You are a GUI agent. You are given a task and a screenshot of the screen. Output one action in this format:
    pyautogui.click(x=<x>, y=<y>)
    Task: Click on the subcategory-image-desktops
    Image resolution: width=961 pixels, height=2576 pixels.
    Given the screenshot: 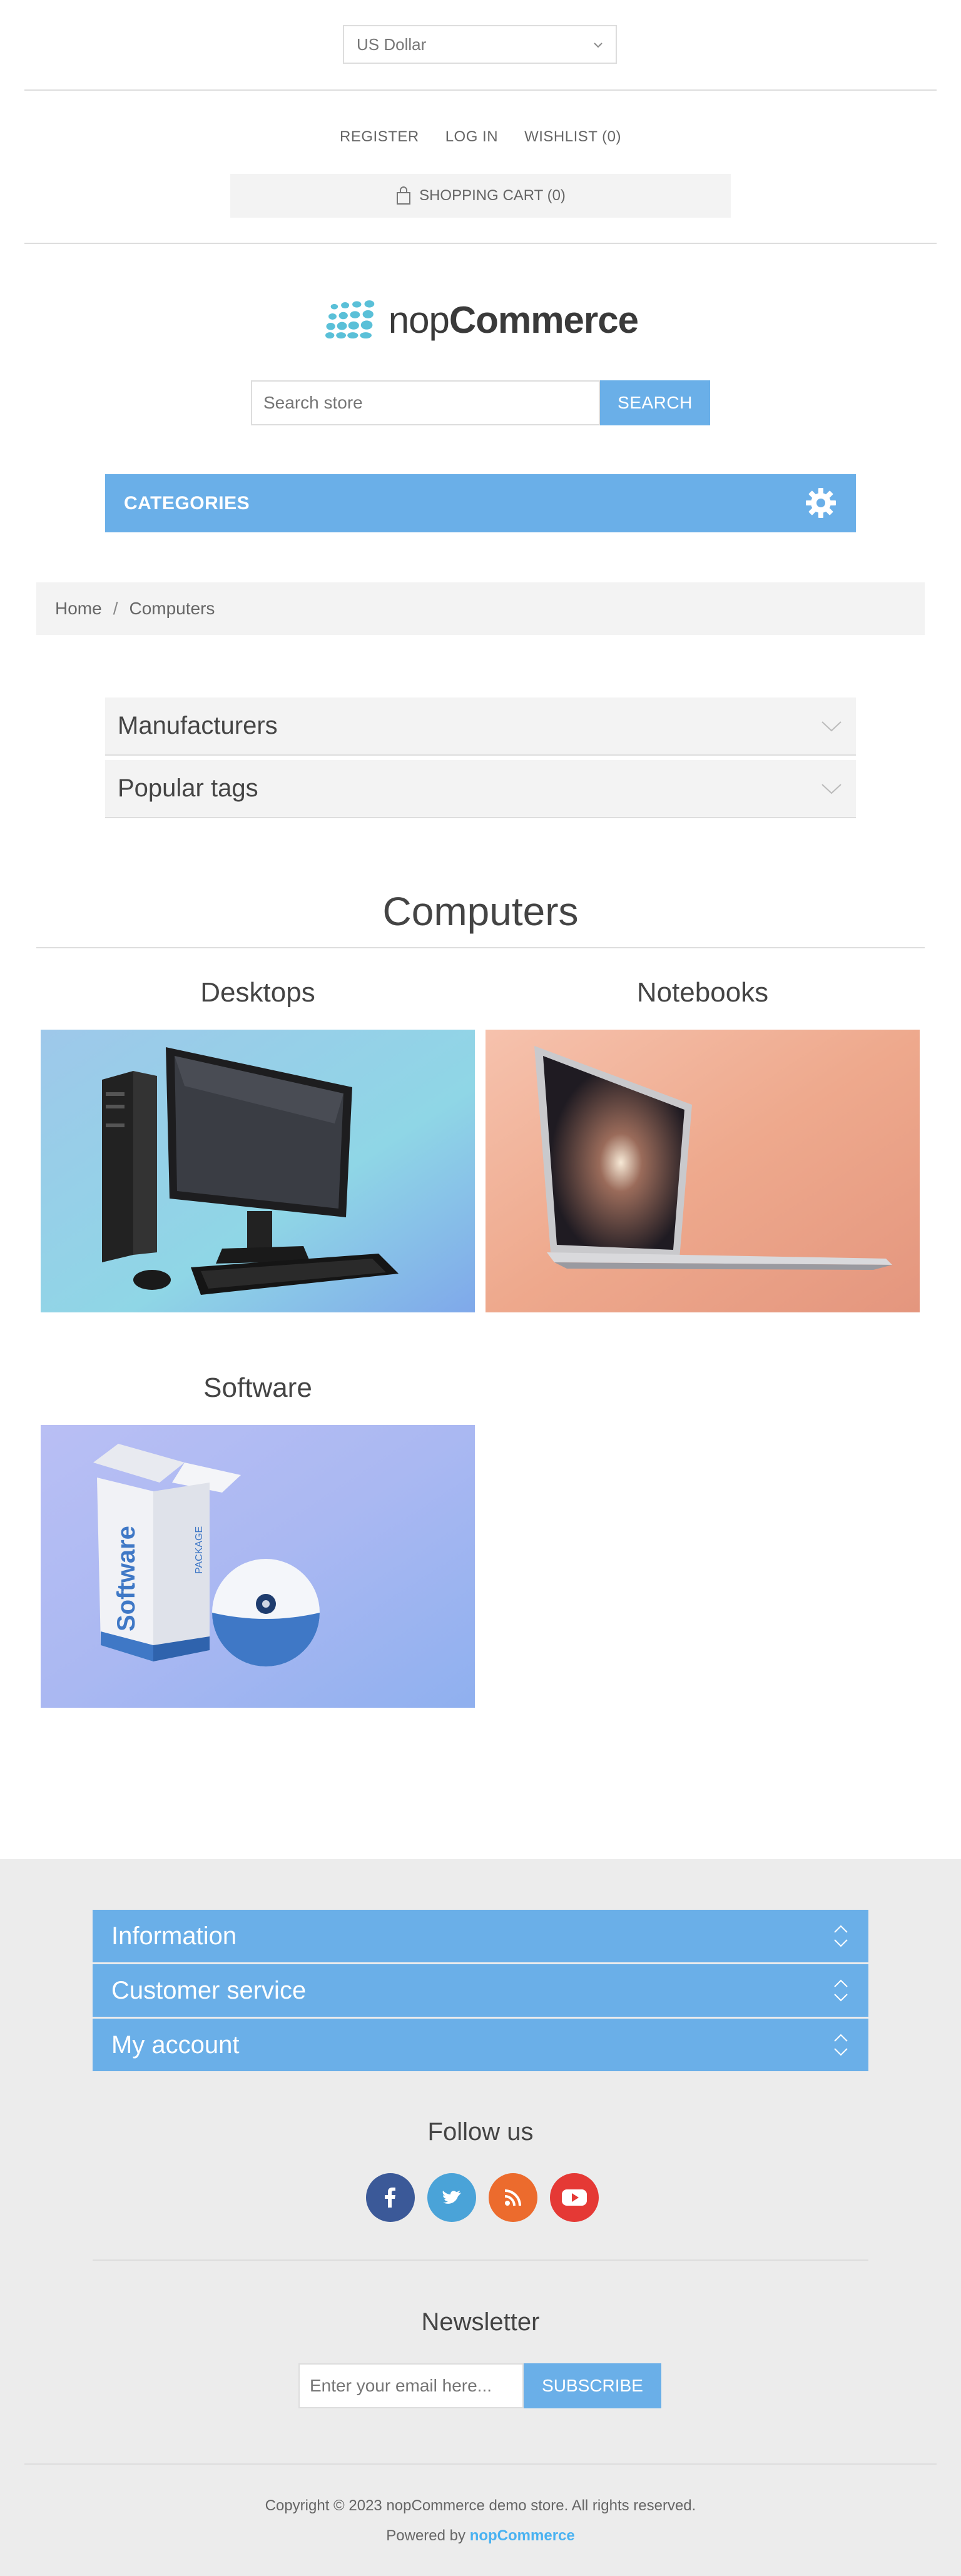 What is the action you would take?
    pyautogui.click(x=258, y=1171)
    